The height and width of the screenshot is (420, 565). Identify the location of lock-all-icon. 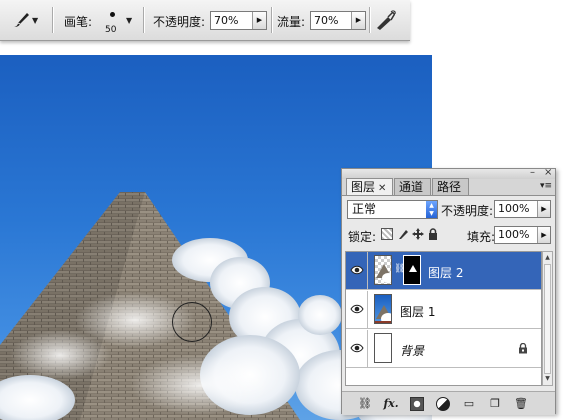
(433, 234).